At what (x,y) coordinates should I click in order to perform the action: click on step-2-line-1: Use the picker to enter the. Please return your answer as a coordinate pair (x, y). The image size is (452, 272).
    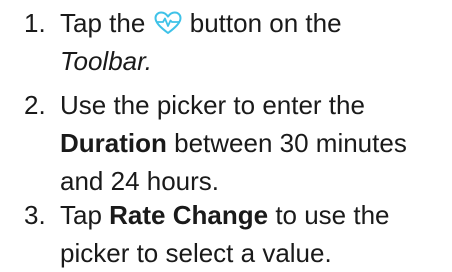
    Looking at the image, I should click on (212, 105).